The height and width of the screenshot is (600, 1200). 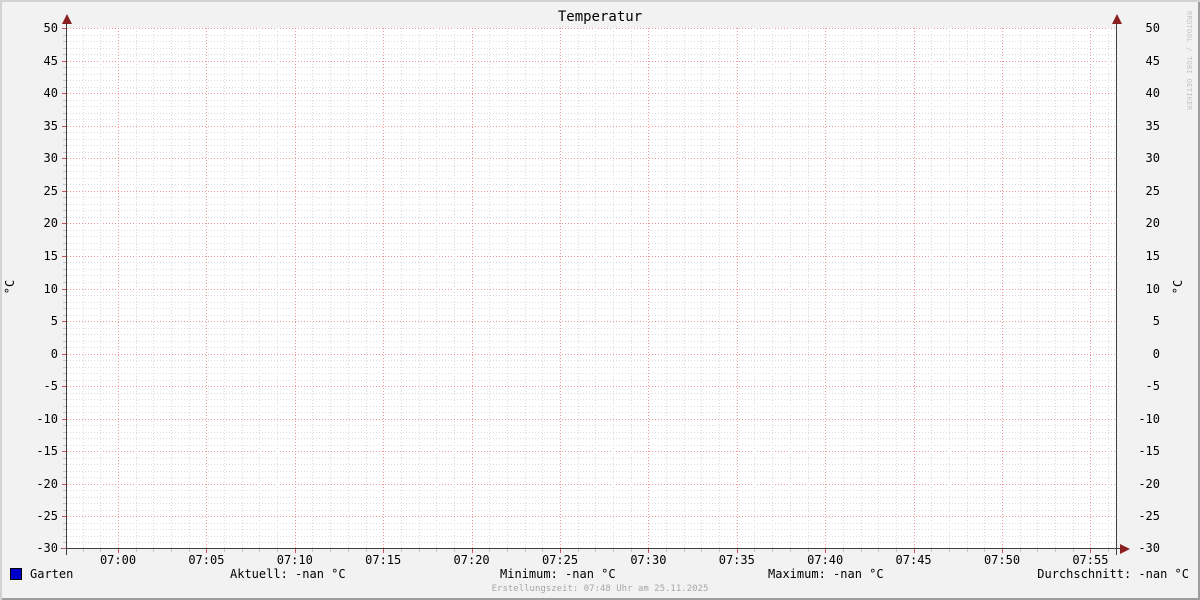 What do you see at coordinates (1156, 353) in the screenshot?
I see `y-tick-label-right: 0` at bounding box center [1156, 353].